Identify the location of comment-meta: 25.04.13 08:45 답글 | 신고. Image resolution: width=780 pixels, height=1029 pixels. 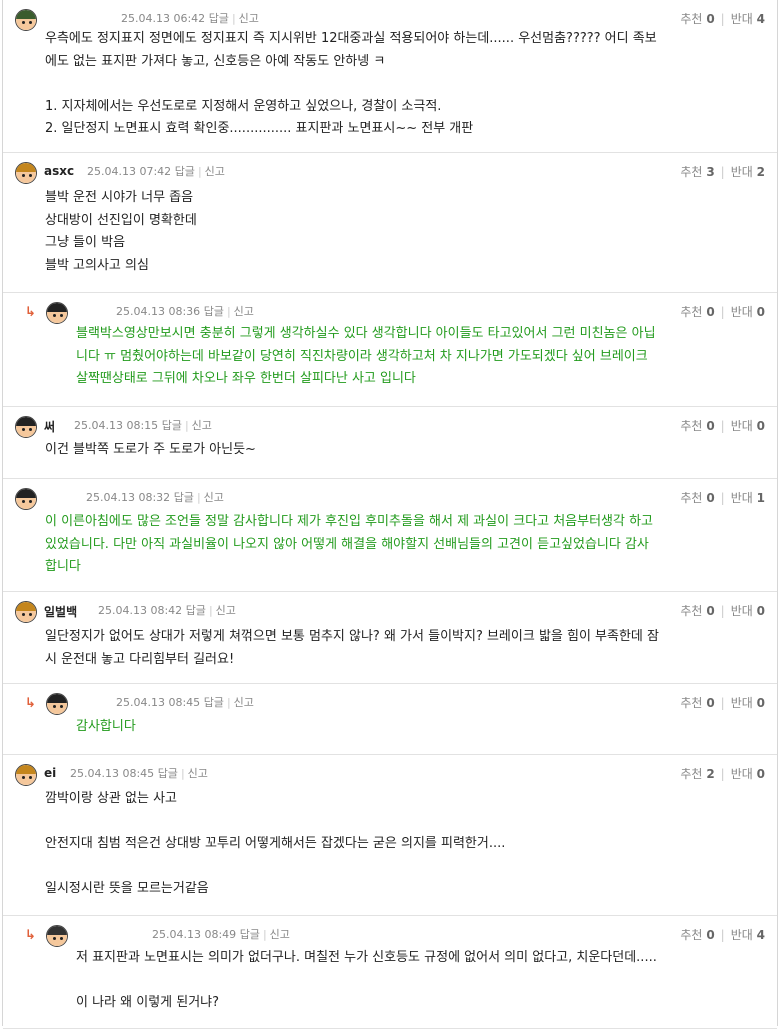
(185, 702).